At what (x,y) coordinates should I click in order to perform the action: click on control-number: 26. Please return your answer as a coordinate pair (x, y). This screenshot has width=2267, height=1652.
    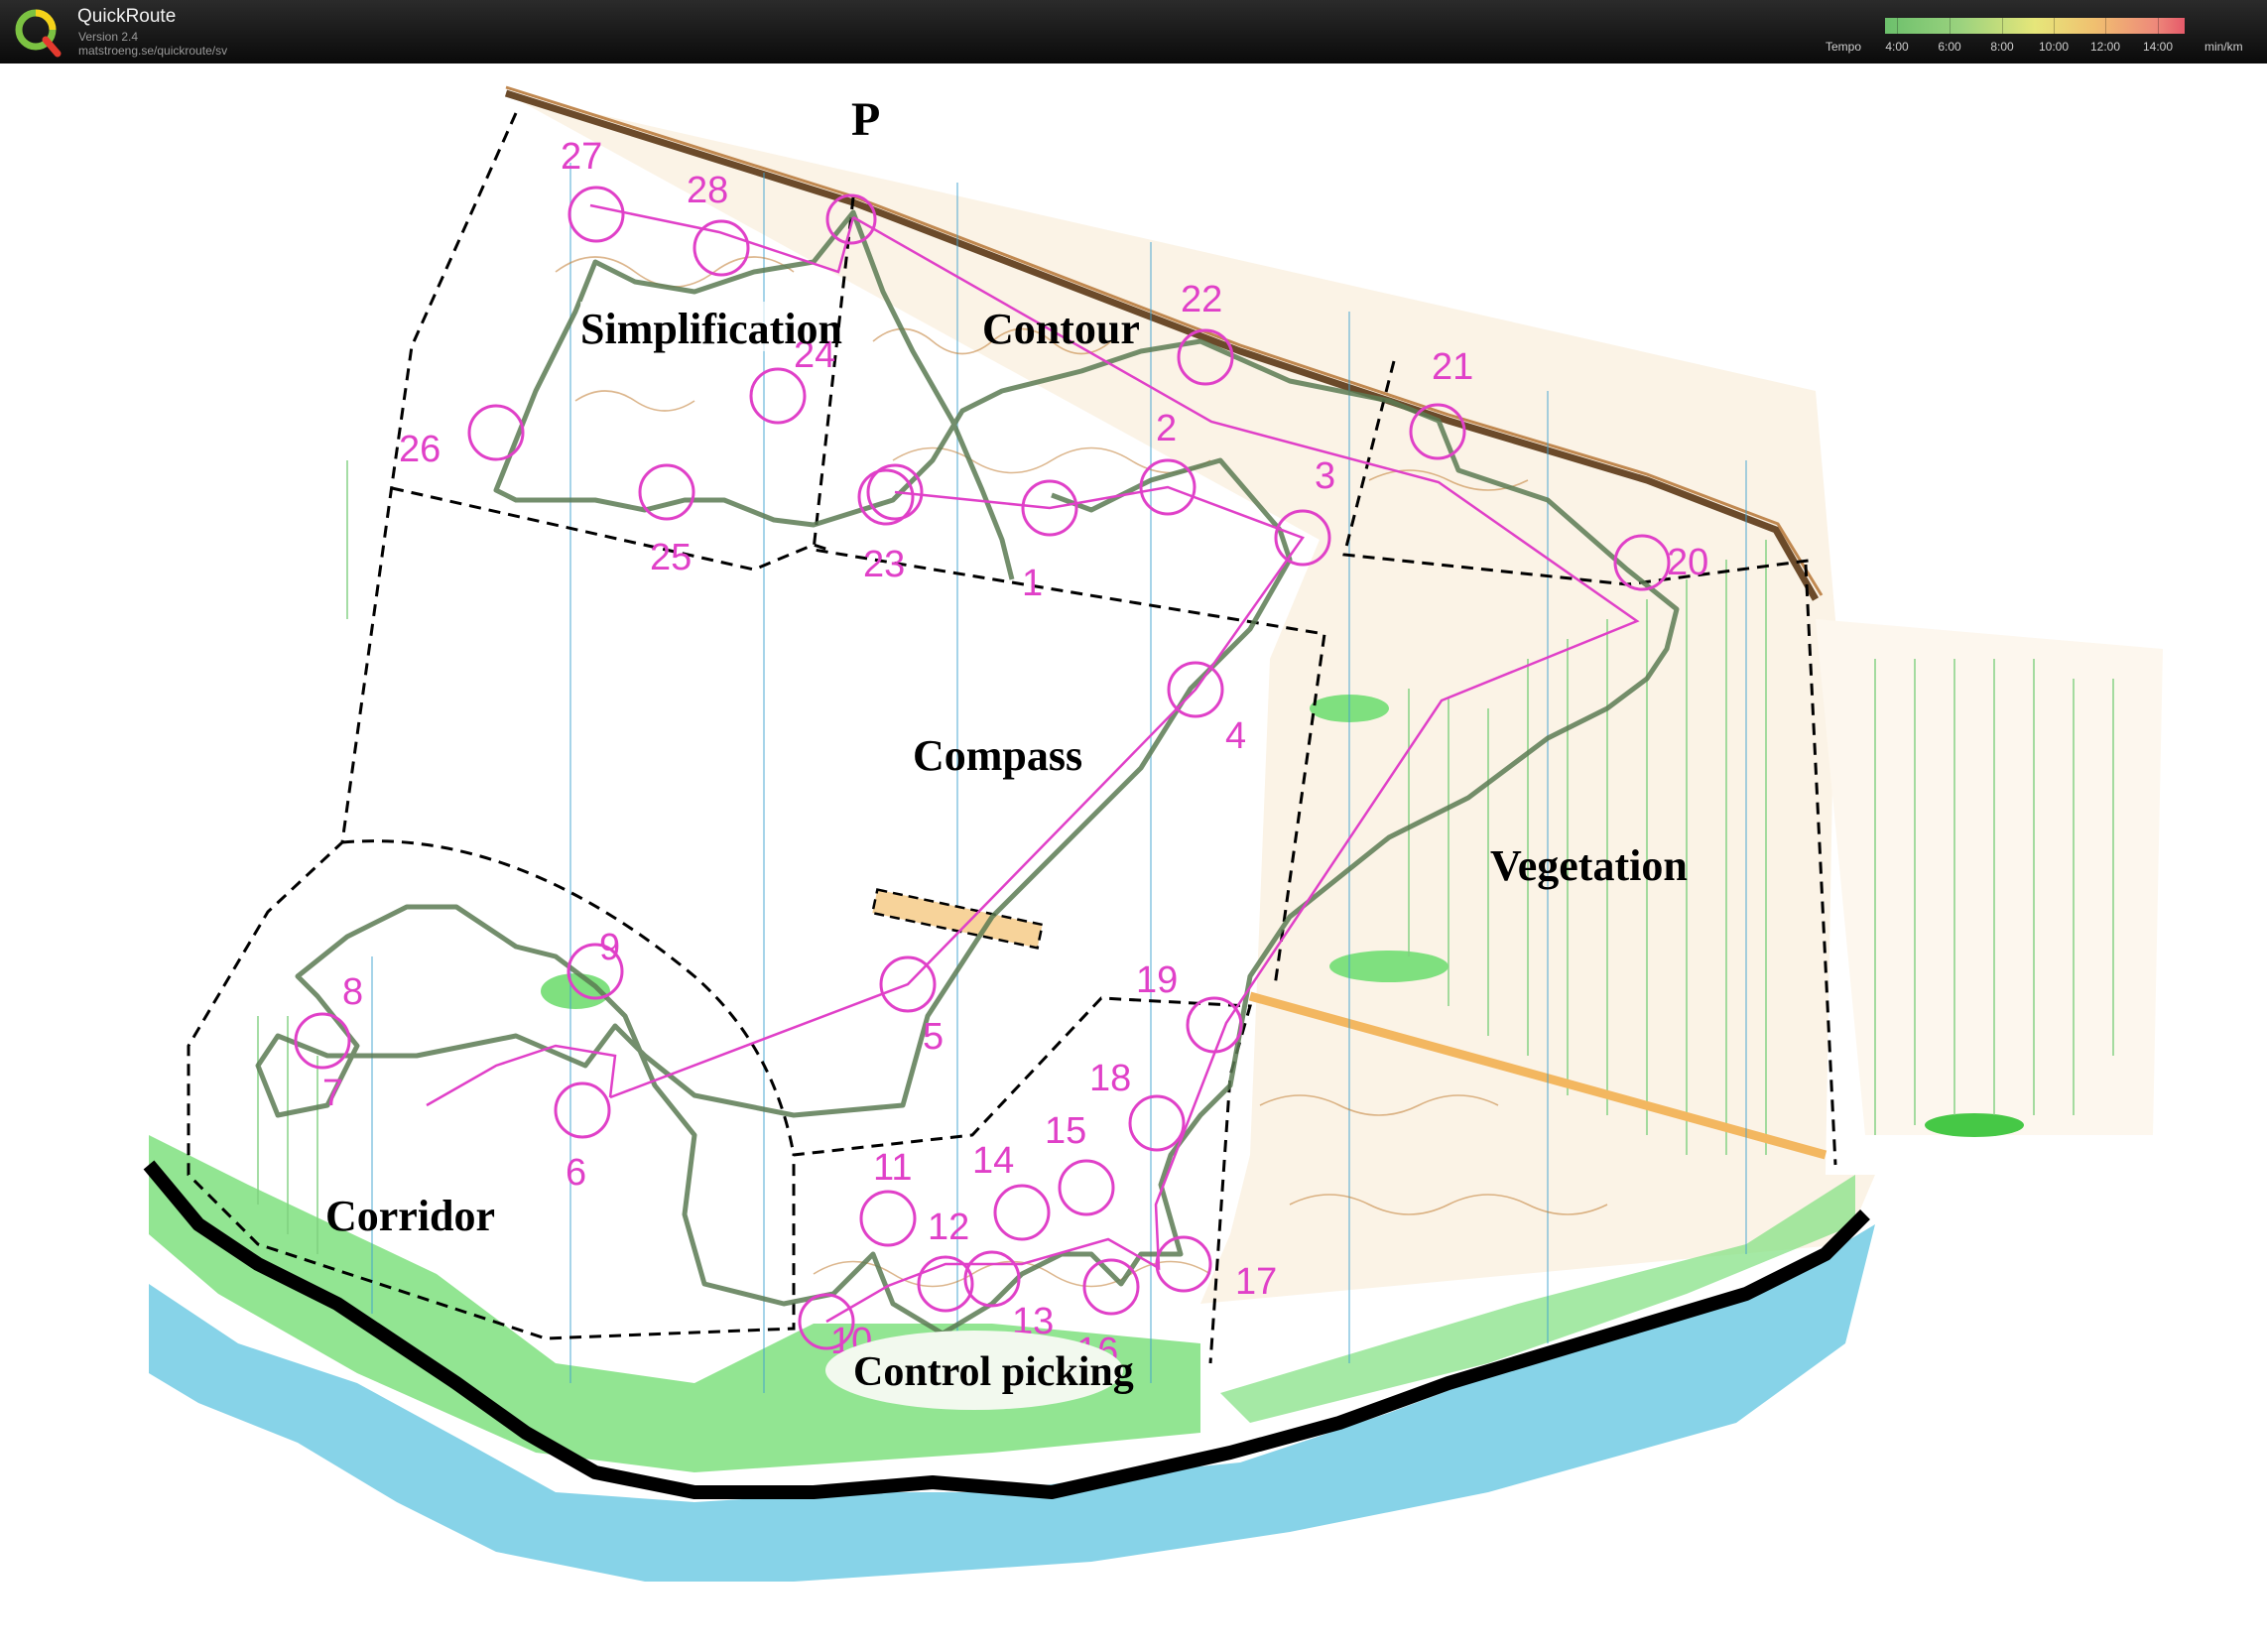
    Looking at the image, I should click on (420, 449).